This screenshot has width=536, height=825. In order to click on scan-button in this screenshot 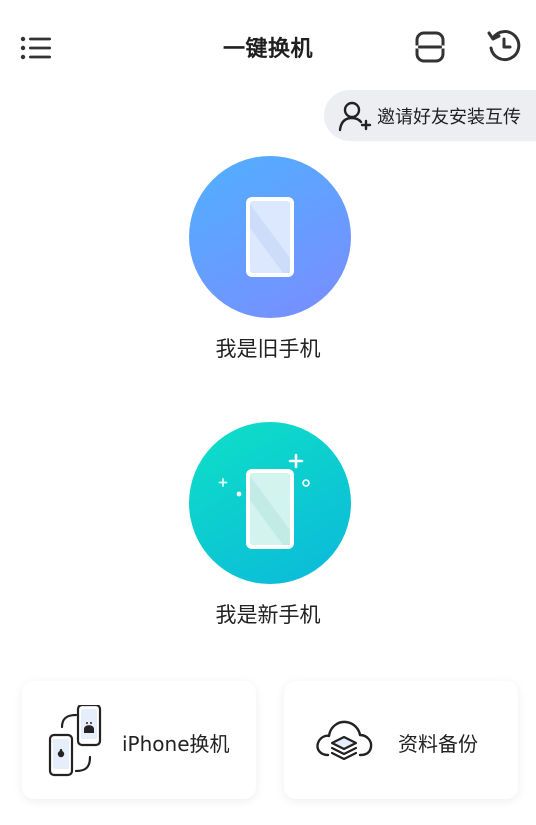, I will do `click(431, 47)`.